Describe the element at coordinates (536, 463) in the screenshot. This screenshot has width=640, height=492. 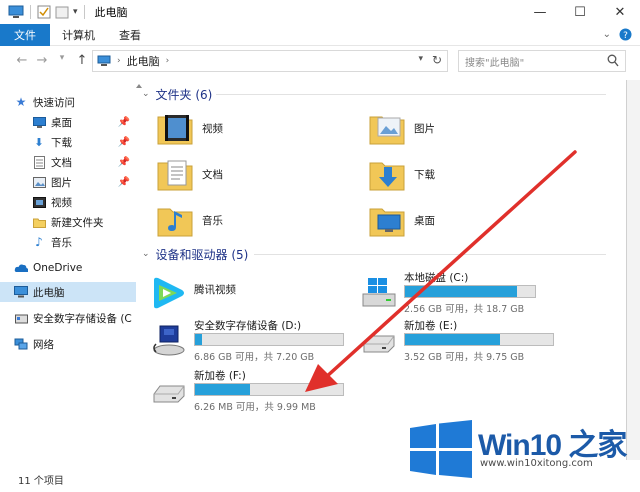
I see `watermark-url: www.win10xitong.com` at that location.